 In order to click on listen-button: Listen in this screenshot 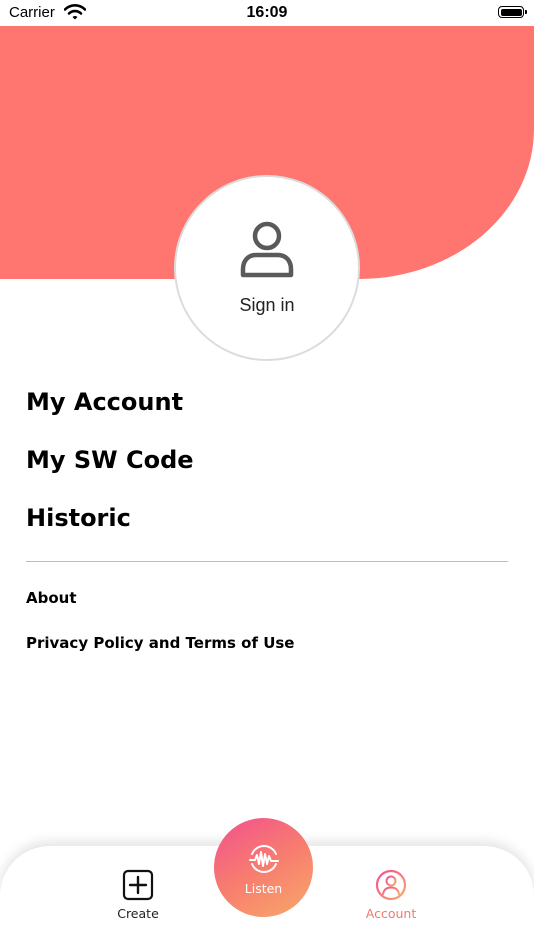, I will do `click(263, 867)`.